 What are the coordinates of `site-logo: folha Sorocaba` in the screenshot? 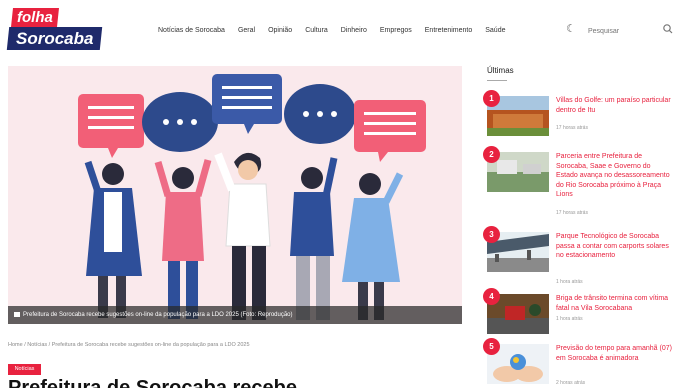 It's located at (66, 29).